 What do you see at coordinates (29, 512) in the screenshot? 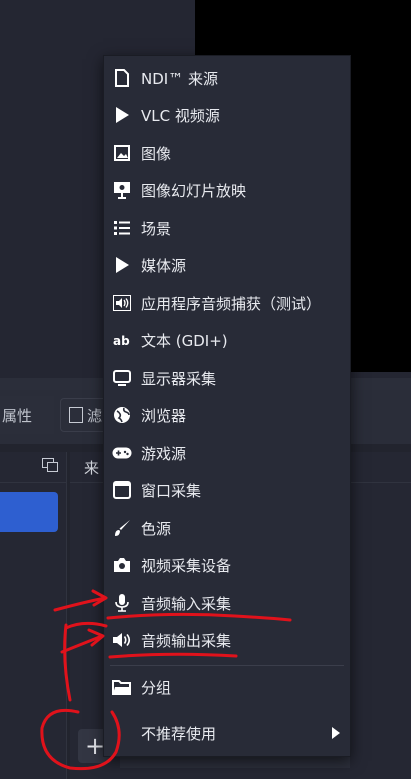
I see `scene-item-selected` at bounding box center [29, 512].